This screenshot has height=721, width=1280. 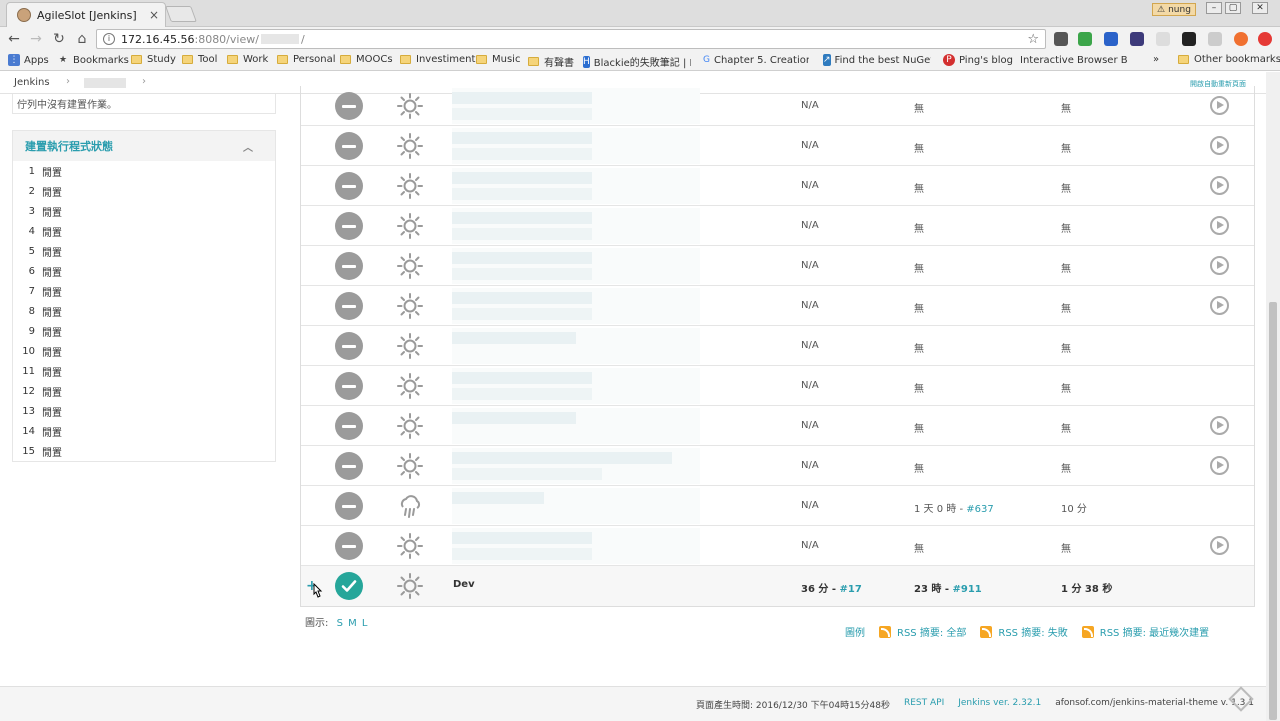 What do you see at coordinates (199, 59) in the screenshot?
I see `bookmark-tool: Tool` at bounding box center [199, 59].